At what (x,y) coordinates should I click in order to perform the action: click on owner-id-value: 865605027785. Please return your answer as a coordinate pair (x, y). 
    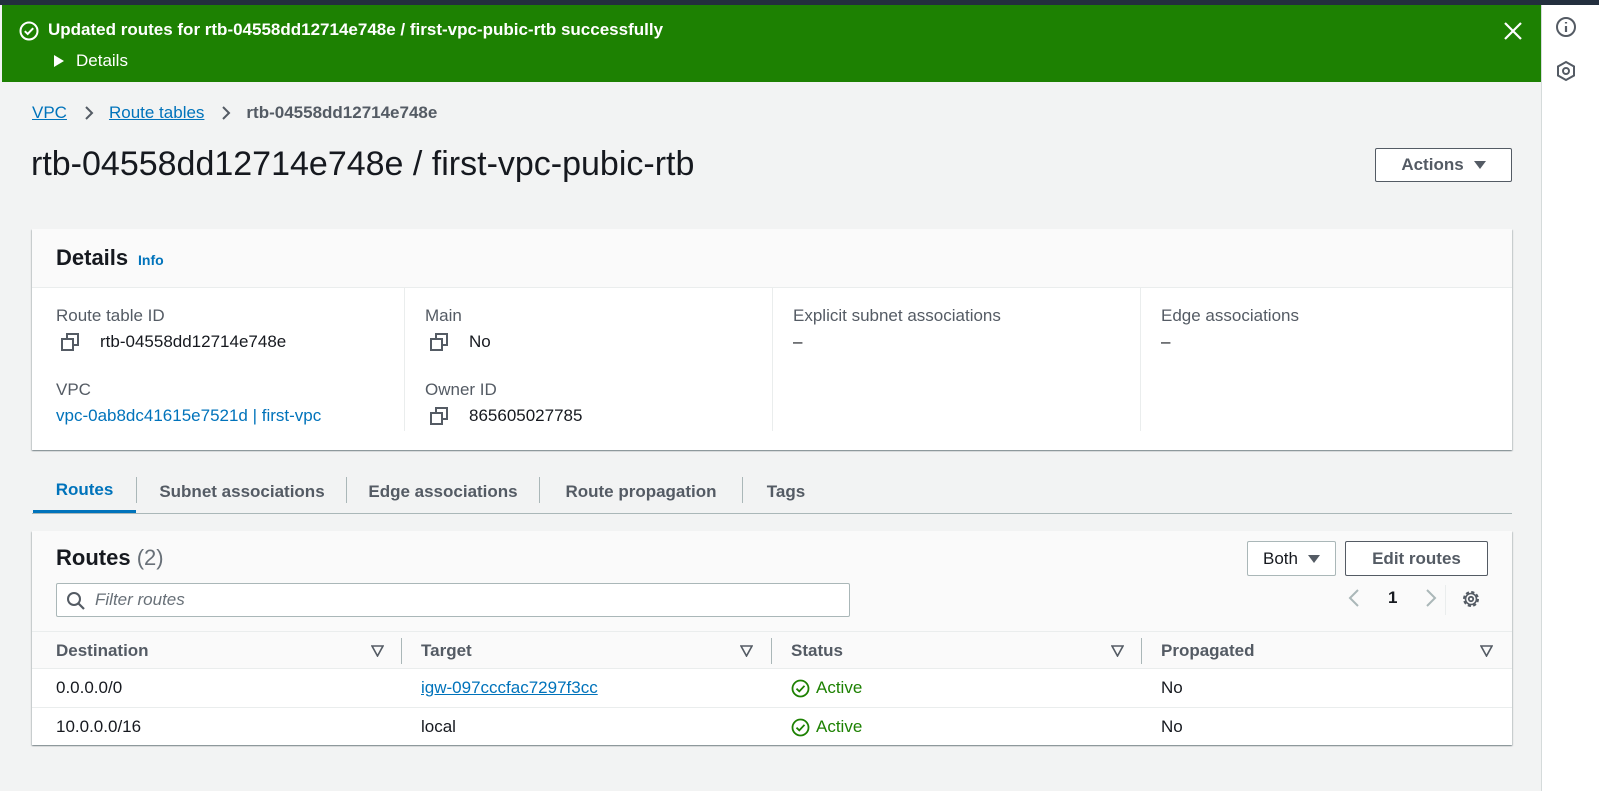
    Looking at the image, I should click on (506, 416).